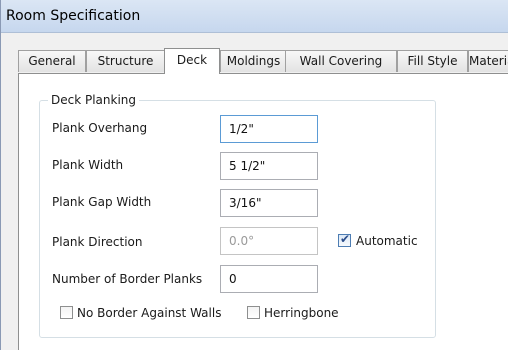  I want to click on tab-moldings: Moldings, so click(253, 61).